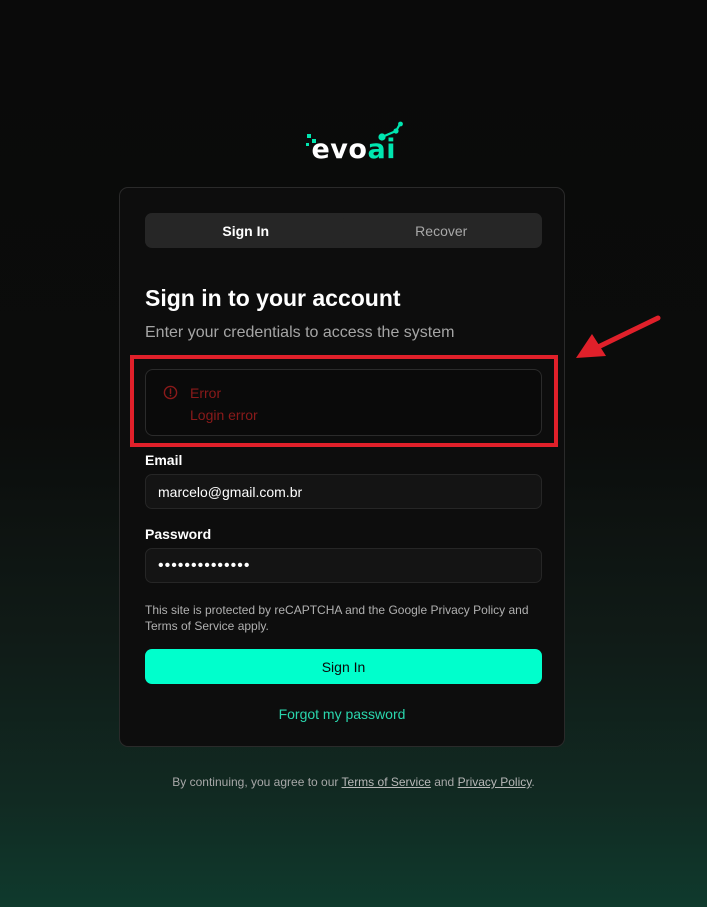 This screenshot has height=907, width=707. I want to click on footer-prefix: By continuing, you agree to our, so click(257, 782).